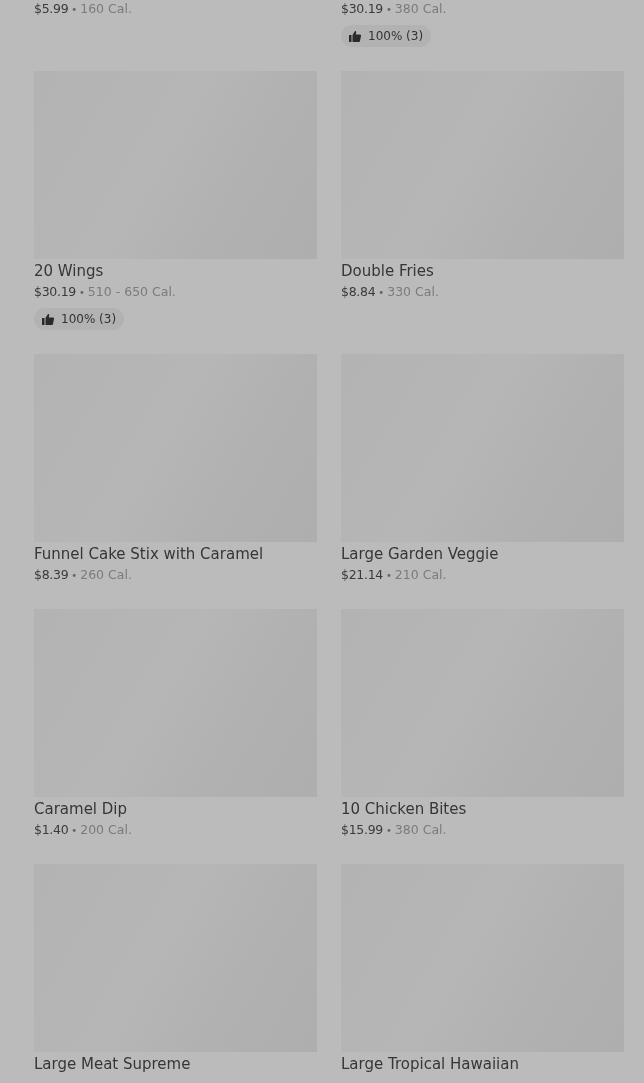 This screenshot has height=1083, width=644. Describe the element at coordinates (413, 292) in the screenshot. I see `item-calories: 330 Cal.` at that location.